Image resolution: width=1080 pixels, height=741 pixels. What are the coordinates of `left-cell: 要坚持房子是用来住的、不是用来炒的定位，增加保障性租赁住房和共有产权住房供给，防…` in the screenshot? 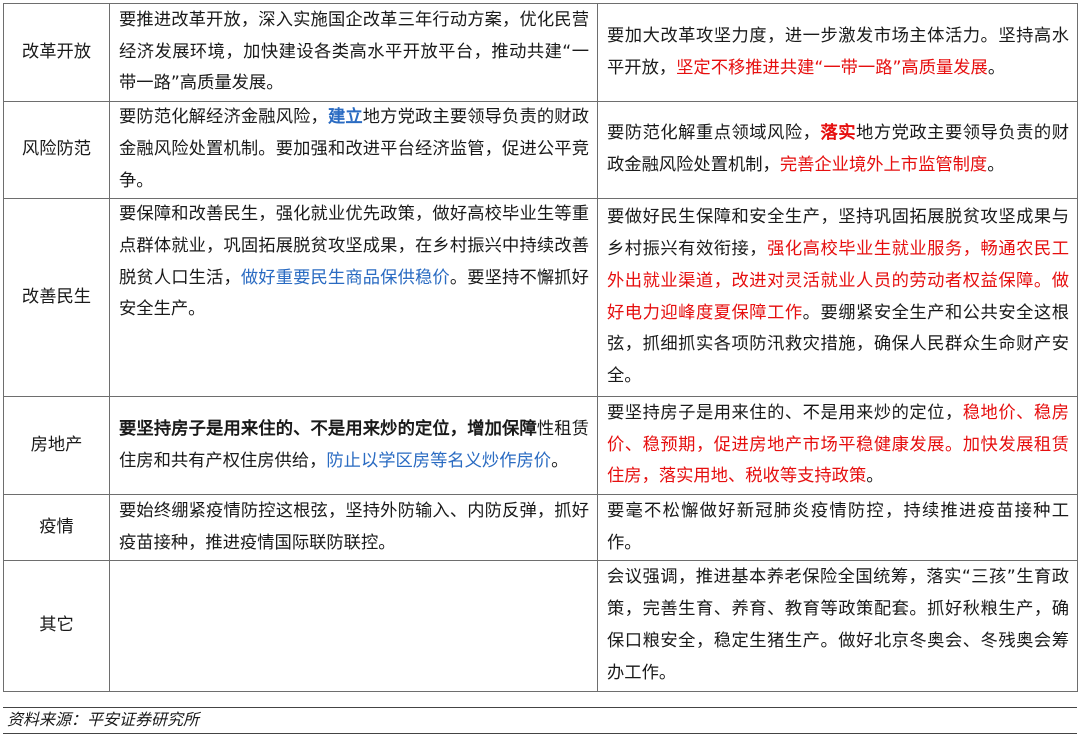 It's located at (353, 445).